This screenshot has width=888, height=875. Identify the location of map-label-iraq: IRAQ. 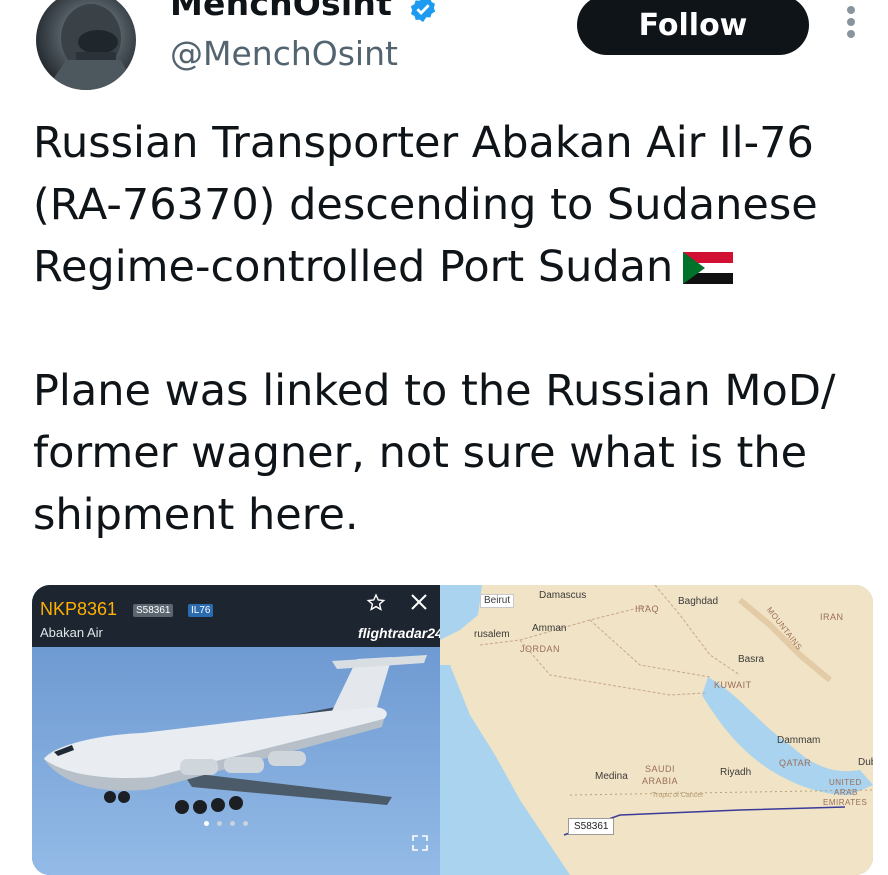
(647, 609).